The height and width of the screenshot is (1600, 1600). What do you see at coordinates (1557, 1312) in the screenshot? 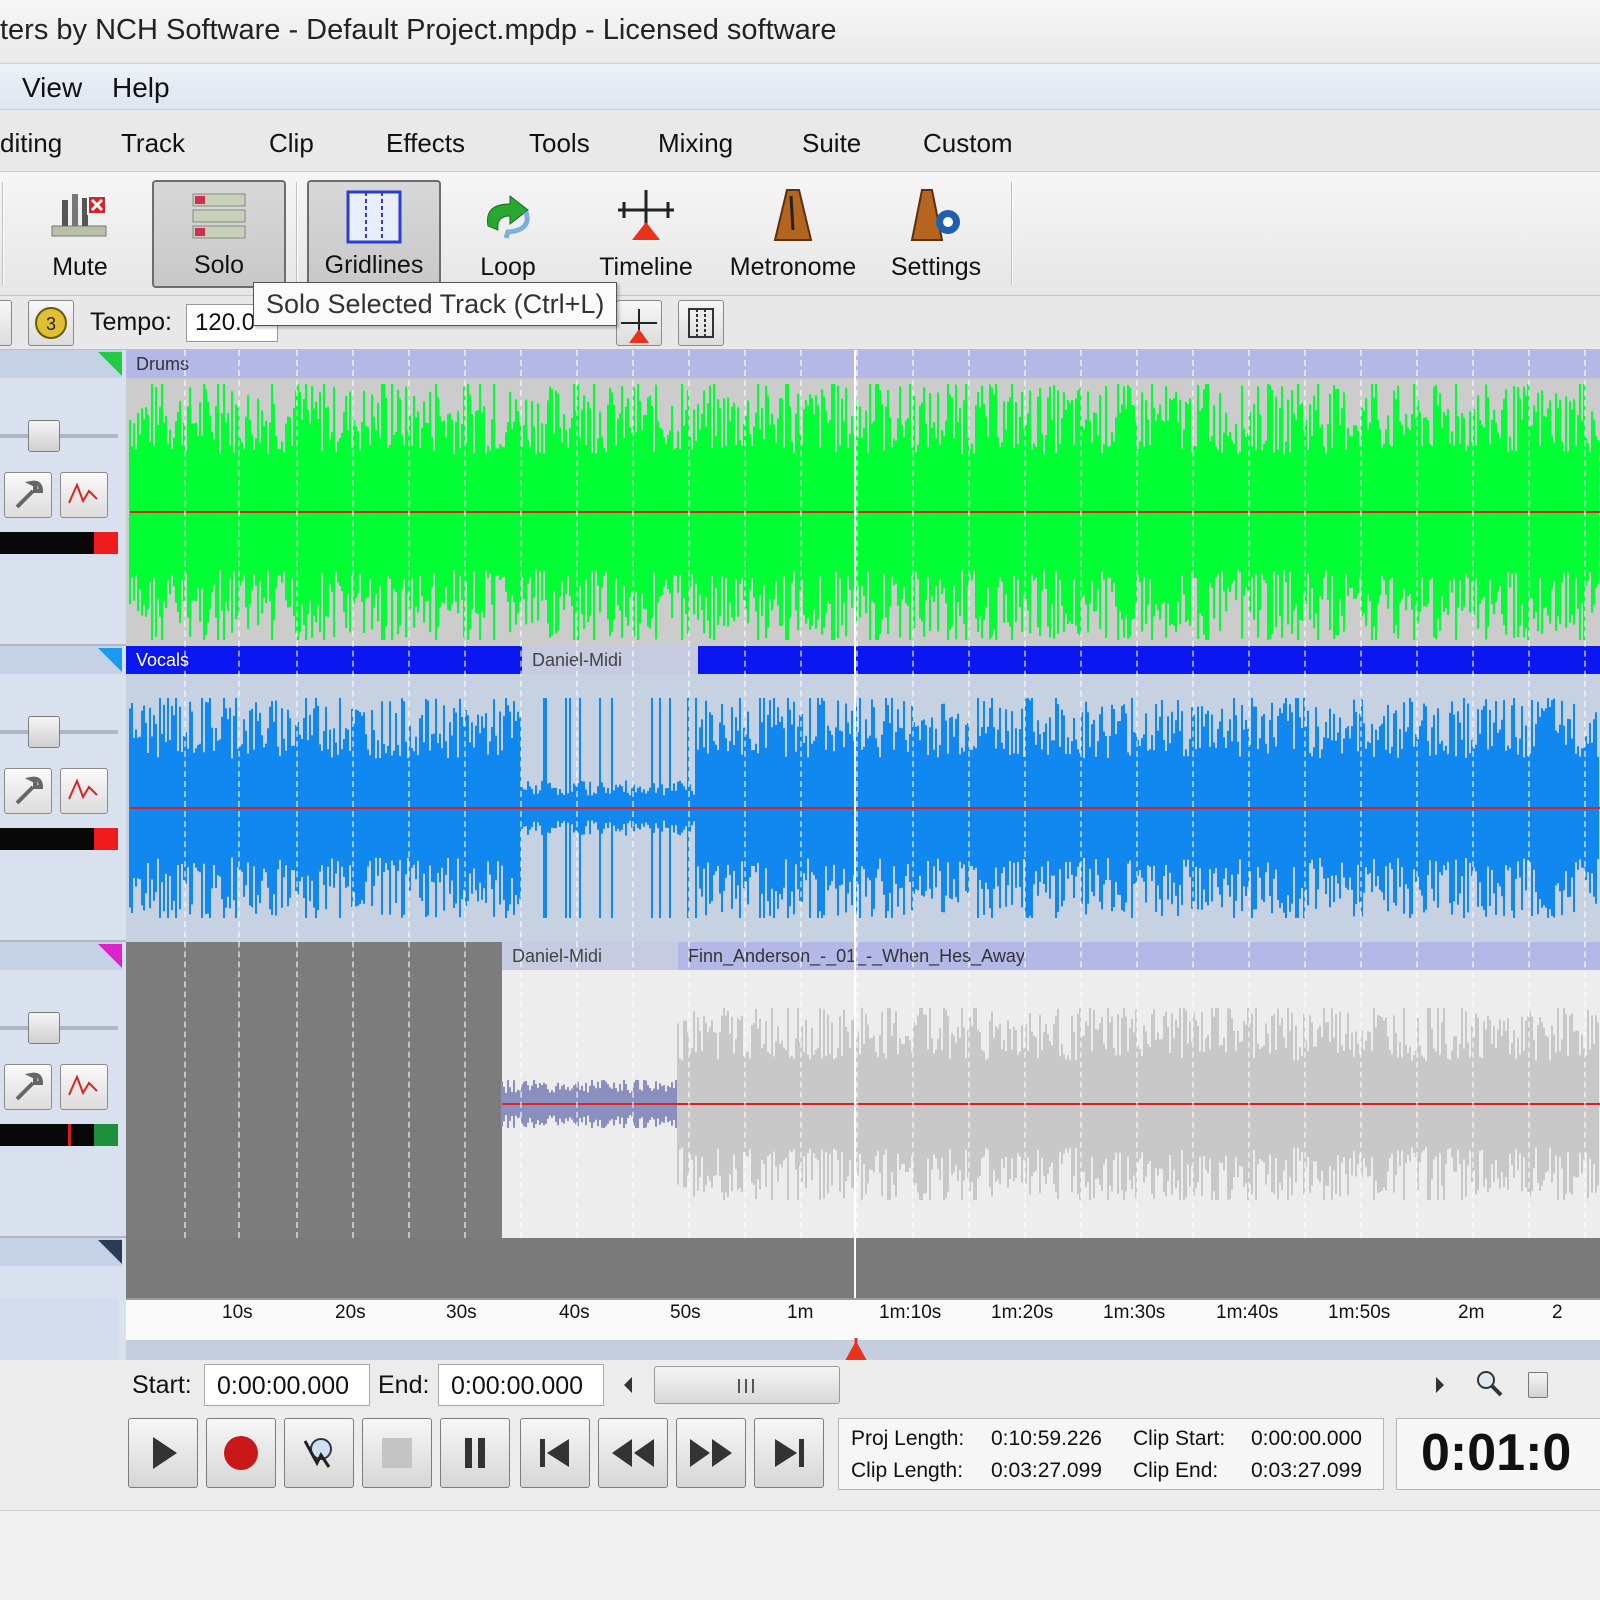
I see `ruler-tick: 2` at bounding box center [1557, 1312].